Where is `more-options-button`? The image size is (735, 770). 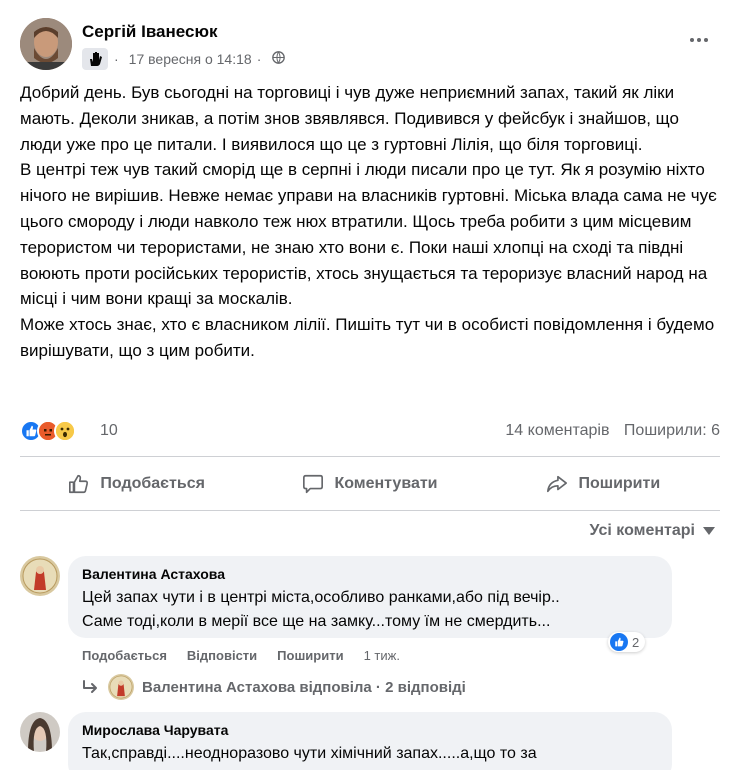
more-options-button is located at coordinates (699, 40).